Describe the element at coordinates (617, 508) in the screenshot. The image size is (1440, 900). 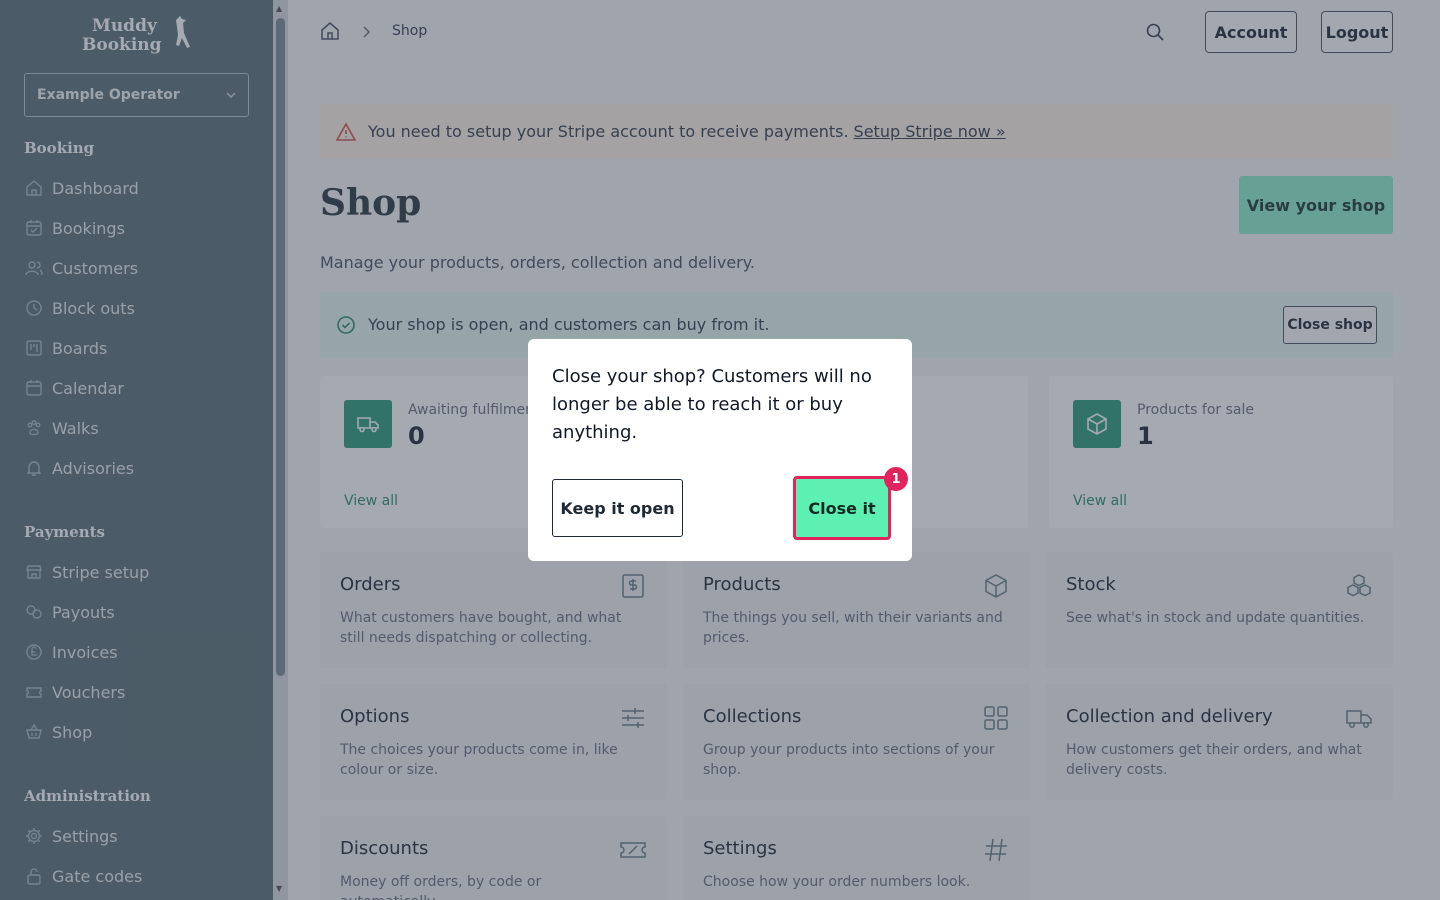
I see `keep-it-open-button: Keep it open` at that location.